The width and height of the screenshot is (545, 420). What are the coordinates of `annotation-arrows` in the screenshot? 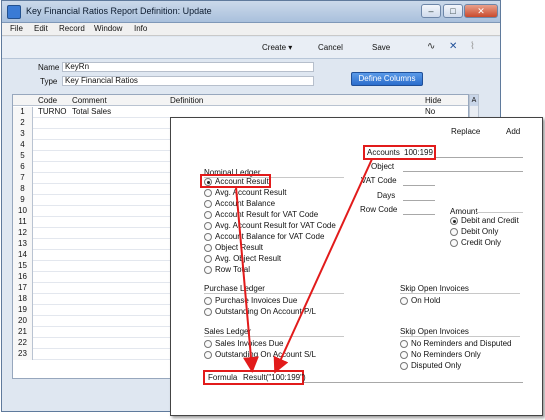 It's located at (304, 266).